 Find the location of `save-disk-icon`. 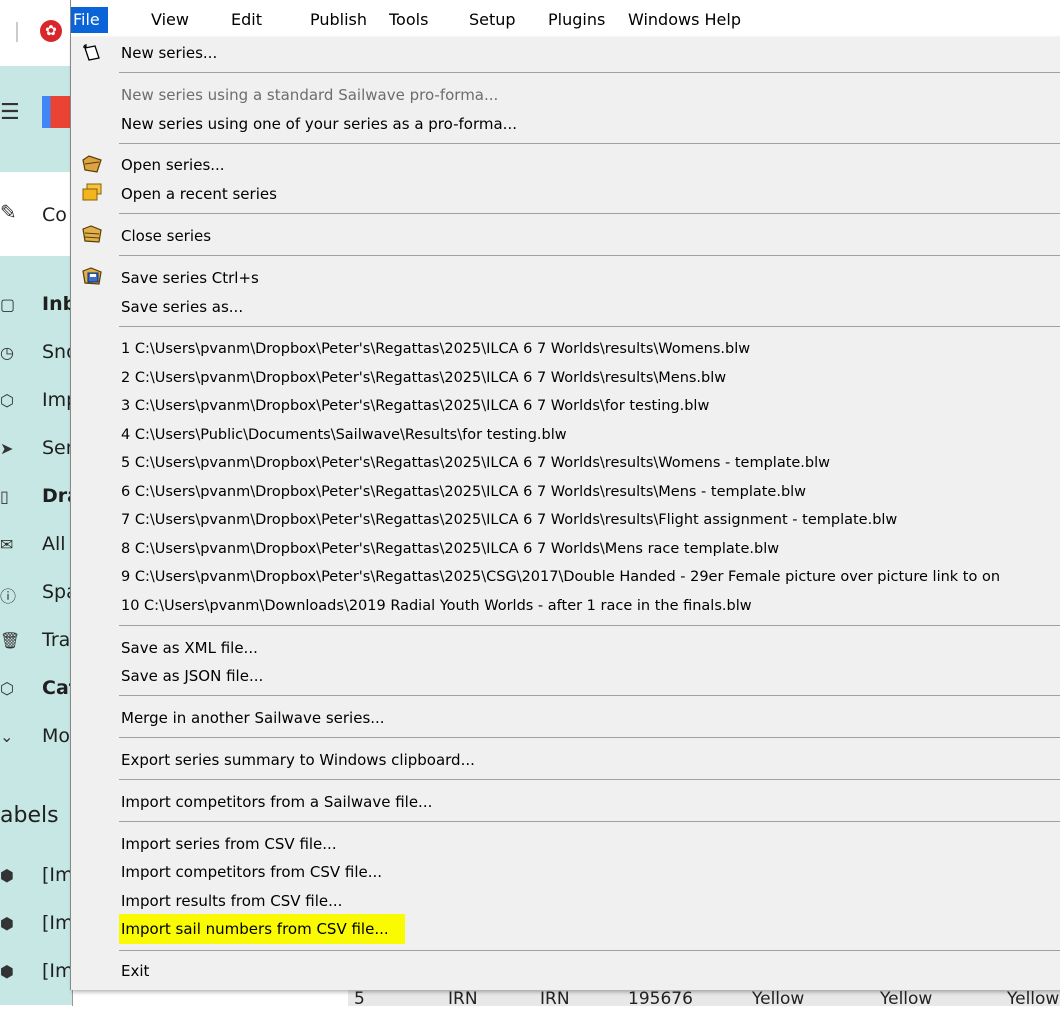

save-disk-icon is located at coordinates (92, 276).